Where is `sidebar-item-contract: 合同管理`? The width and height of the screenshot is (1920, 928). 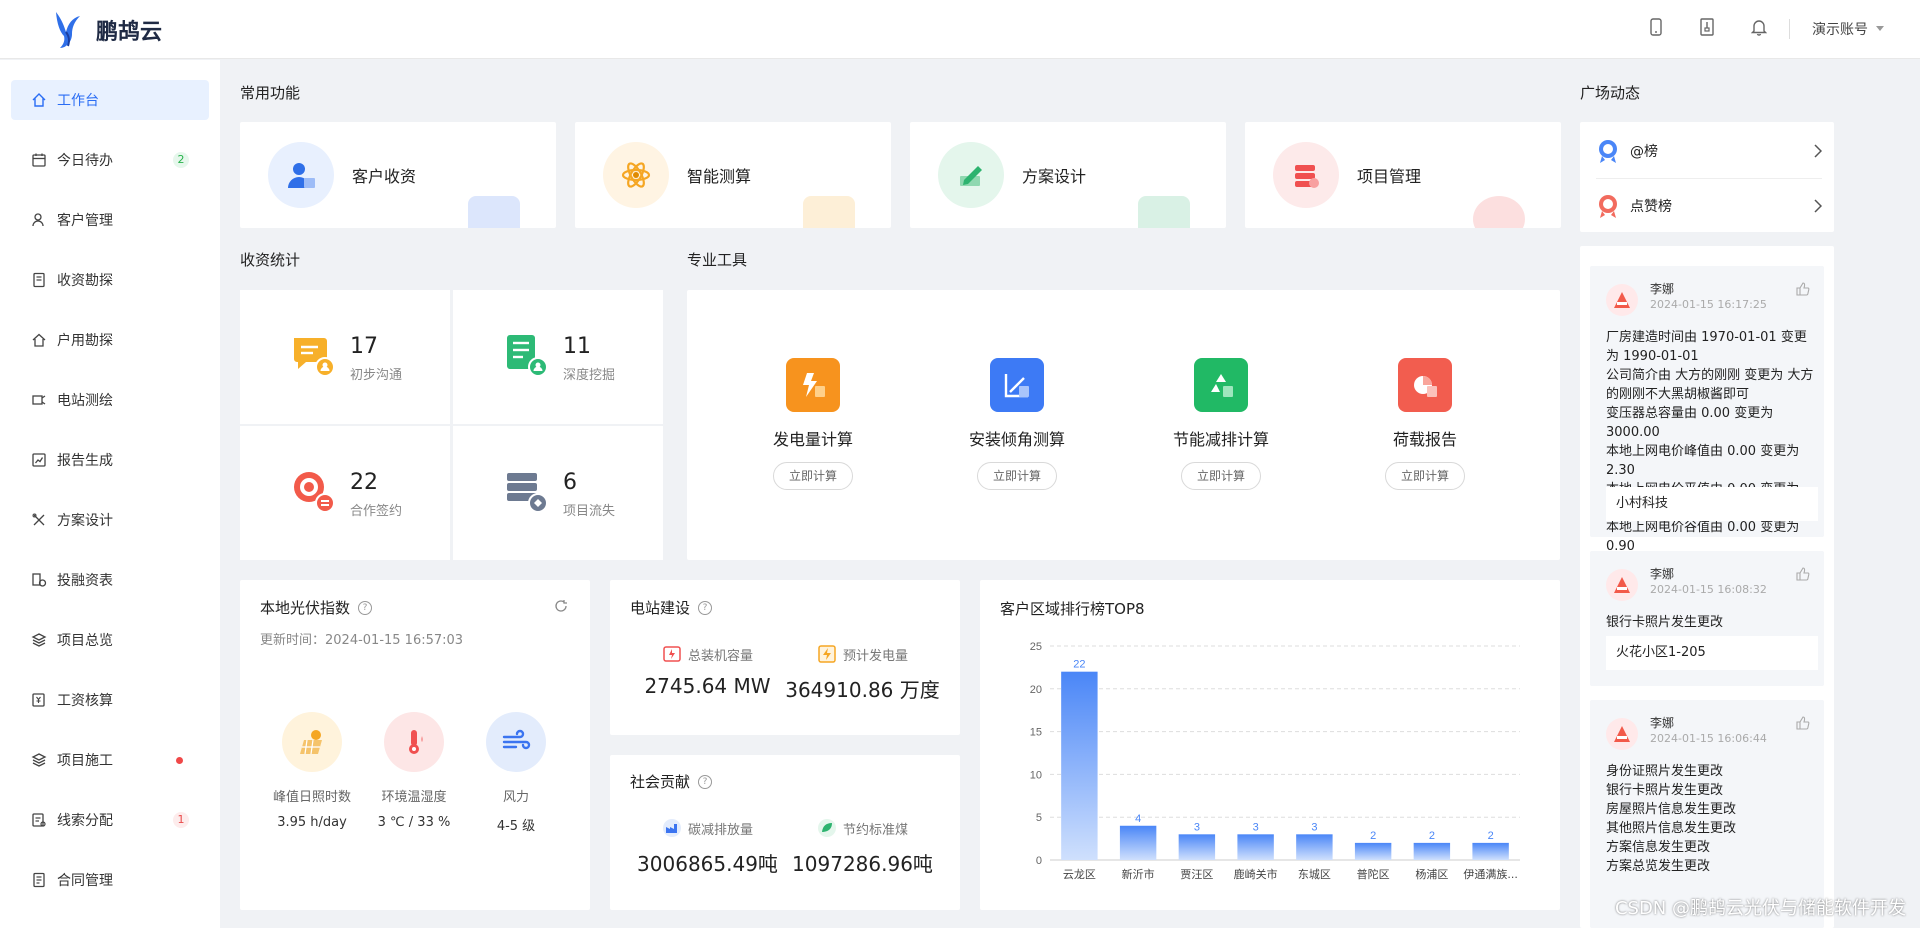
sidebar-item-contract: 合同管理 is located at coordinates (110, 880).